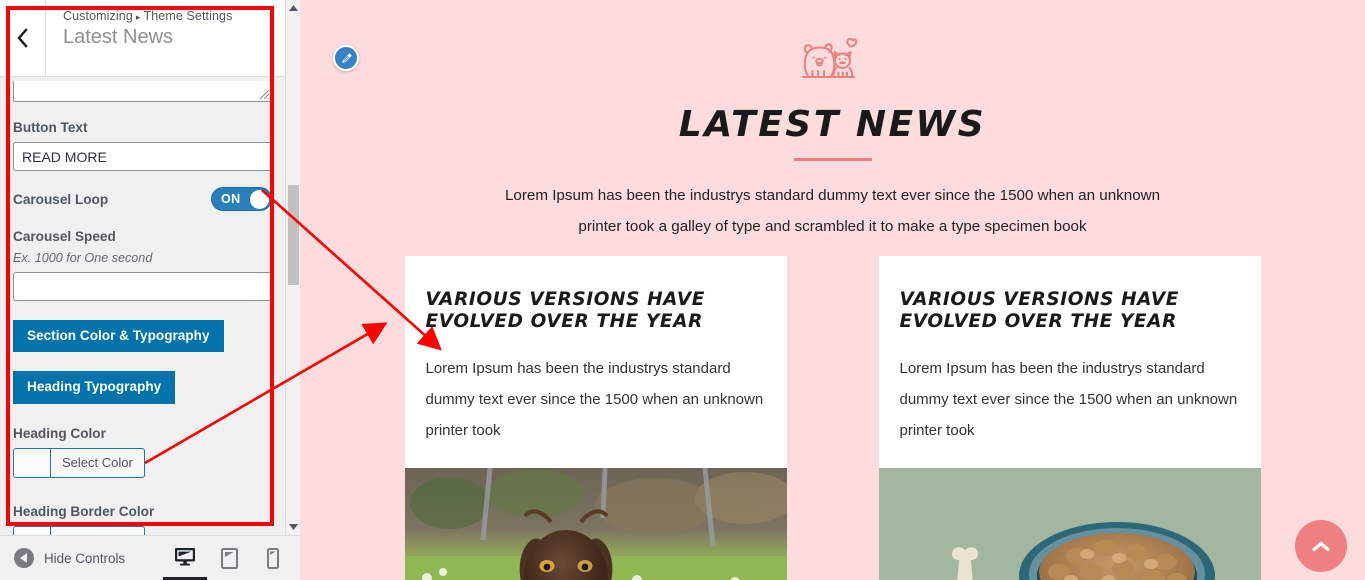  I want to click on back-to-top-button, so click(1321, 546).